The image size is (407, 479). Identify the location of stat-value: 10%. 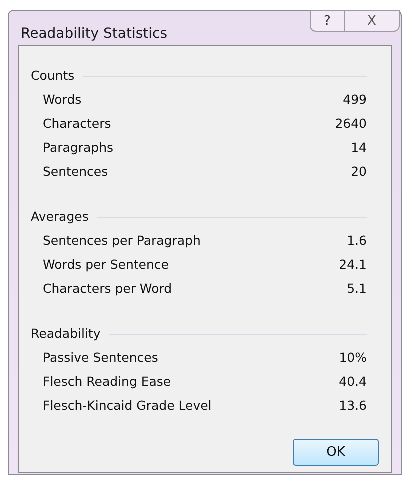
(353, 357).